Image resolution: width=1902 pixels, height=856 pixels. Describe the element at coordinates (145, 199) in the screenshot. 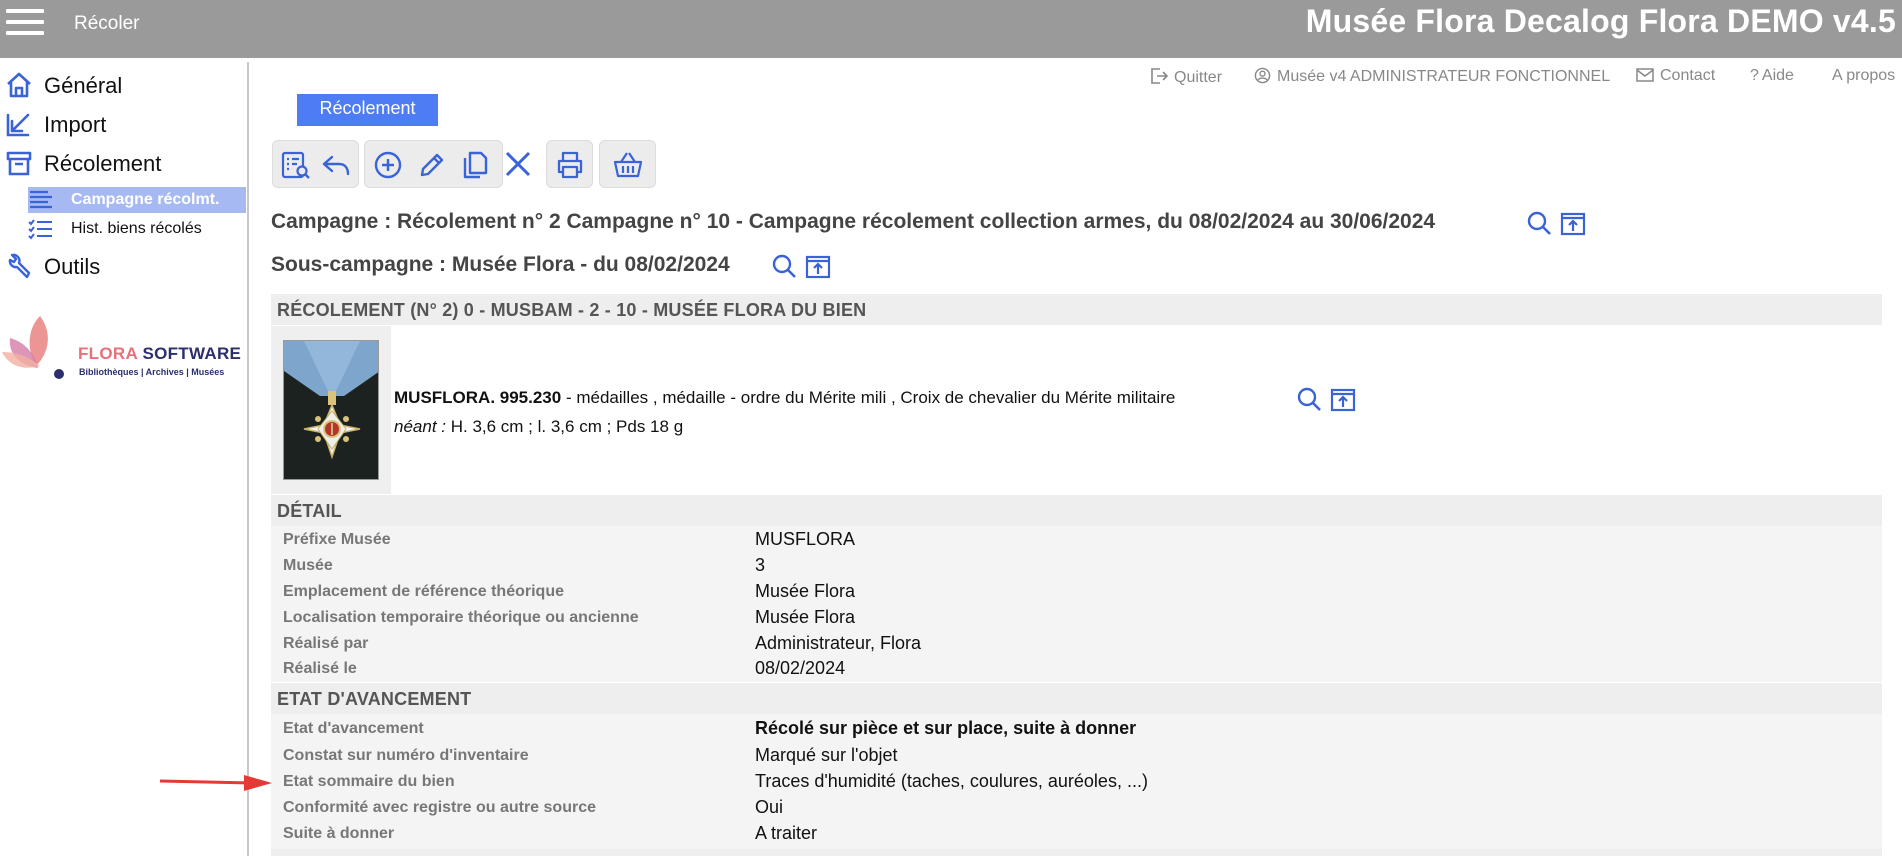

I see `sidebar-subitem-label: Campagne récolmt.` at that location.